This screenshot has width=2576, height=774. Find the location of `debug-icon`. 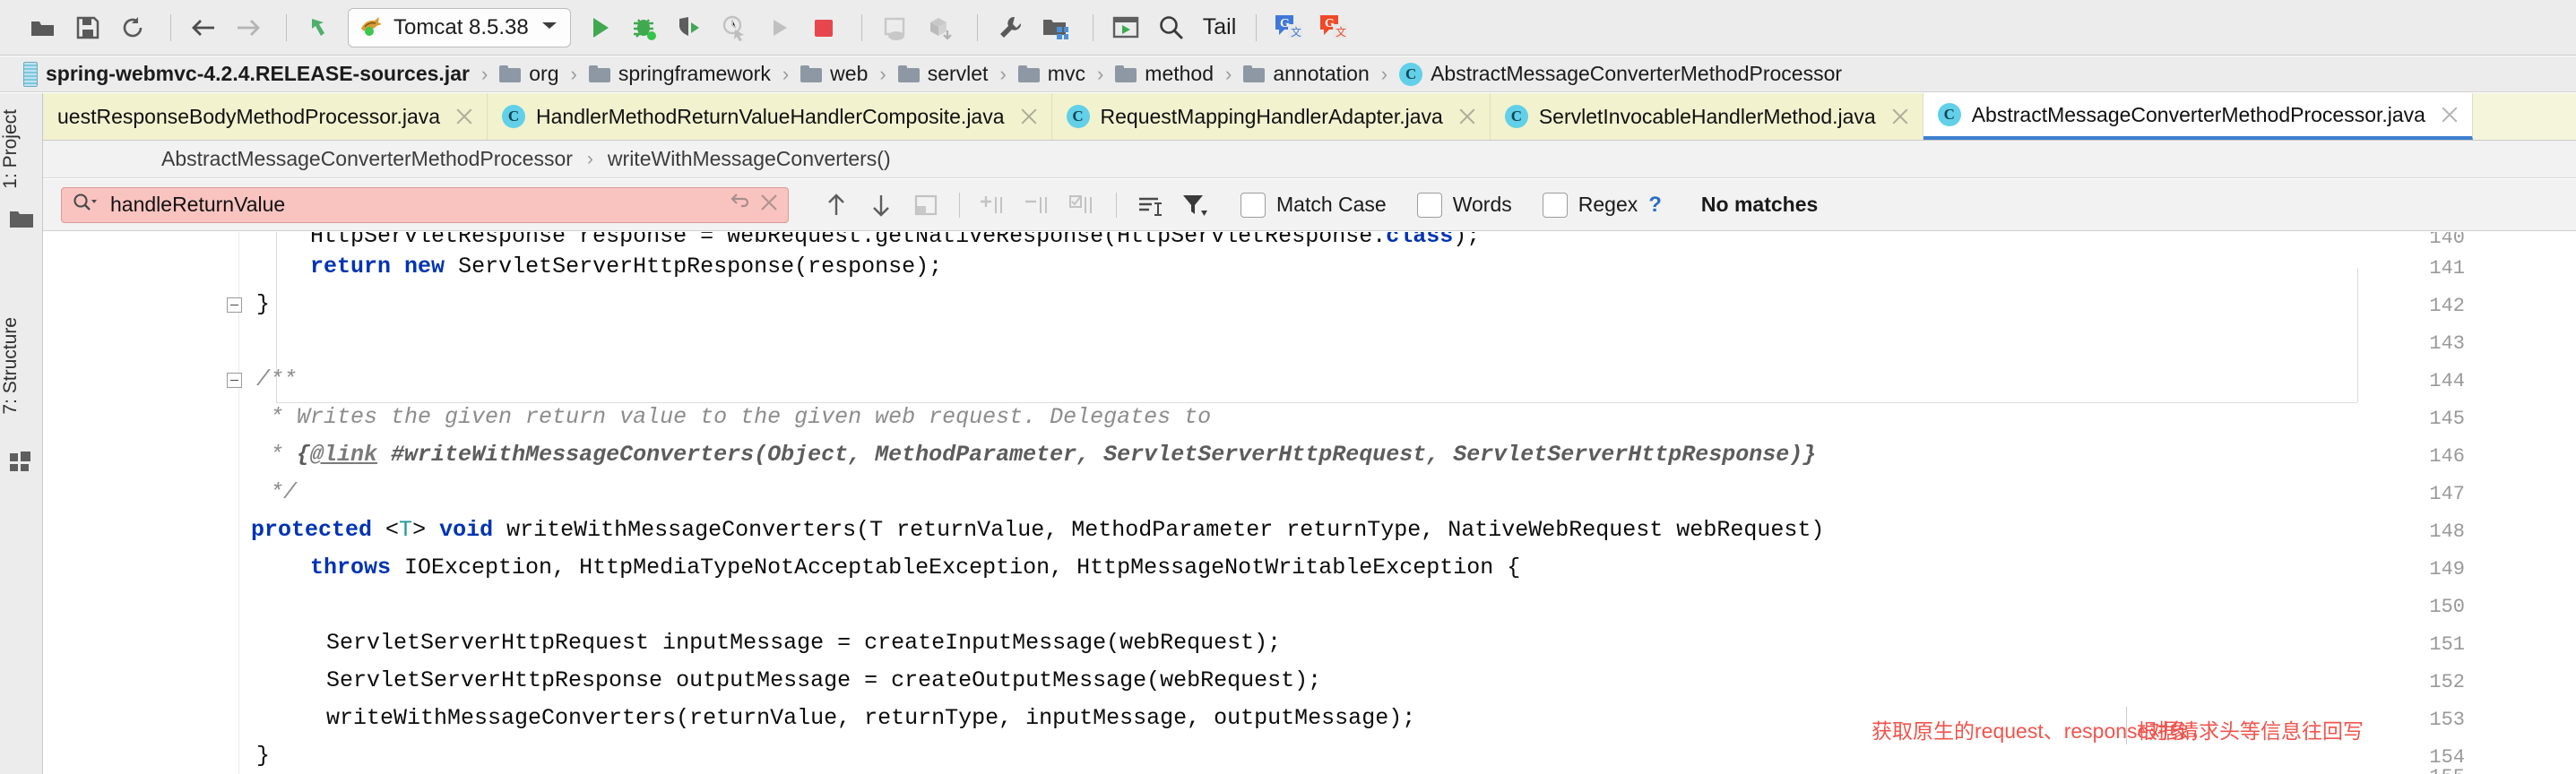

debug-icon is located at coordinates (644, 28).